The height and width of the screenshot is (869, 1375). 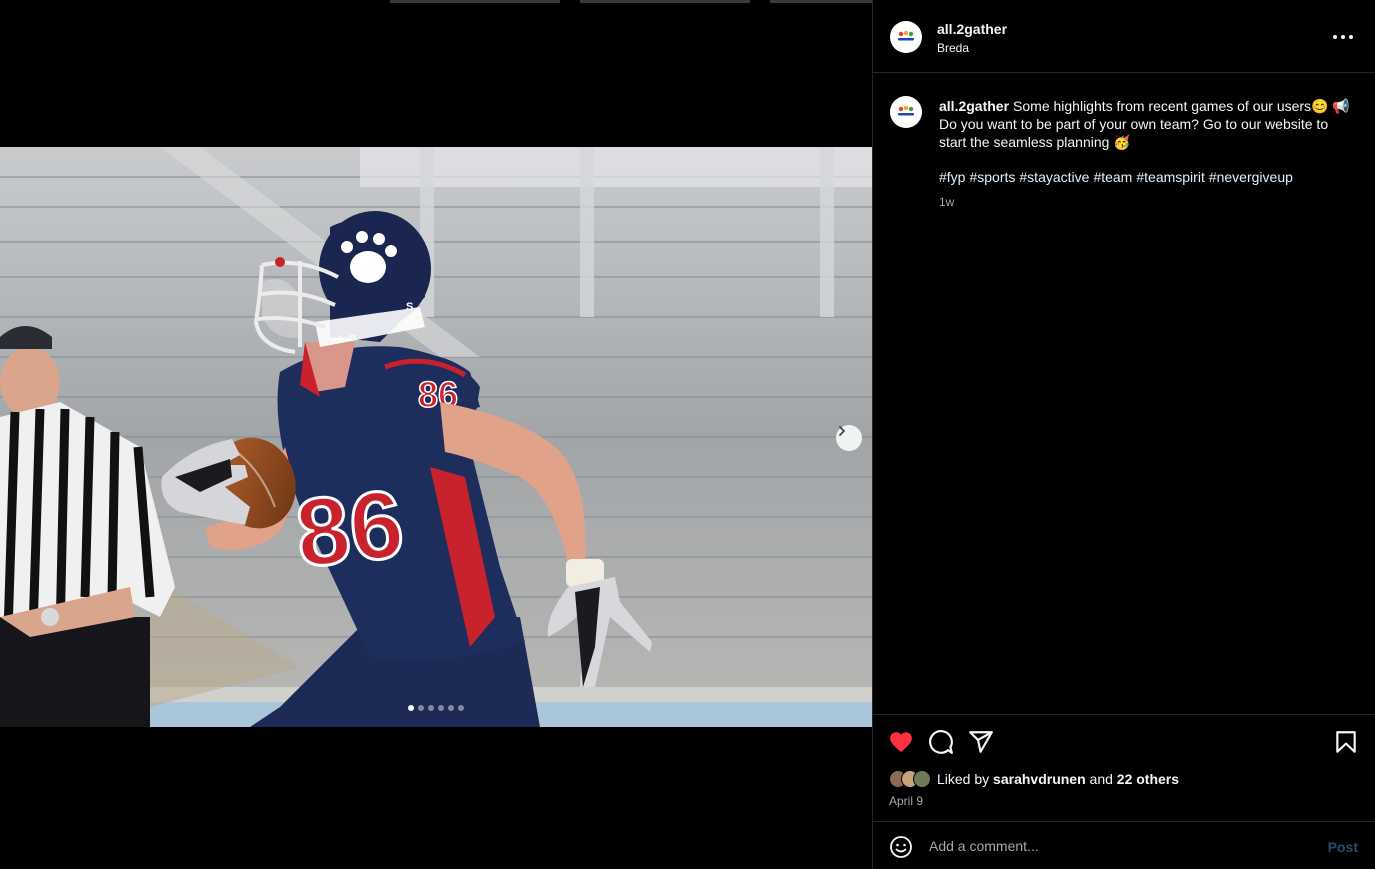 What do you see at coordinates (842, 431) in the screenshot?
I see `chevron-right-icon` at bounding box center [842, 431].